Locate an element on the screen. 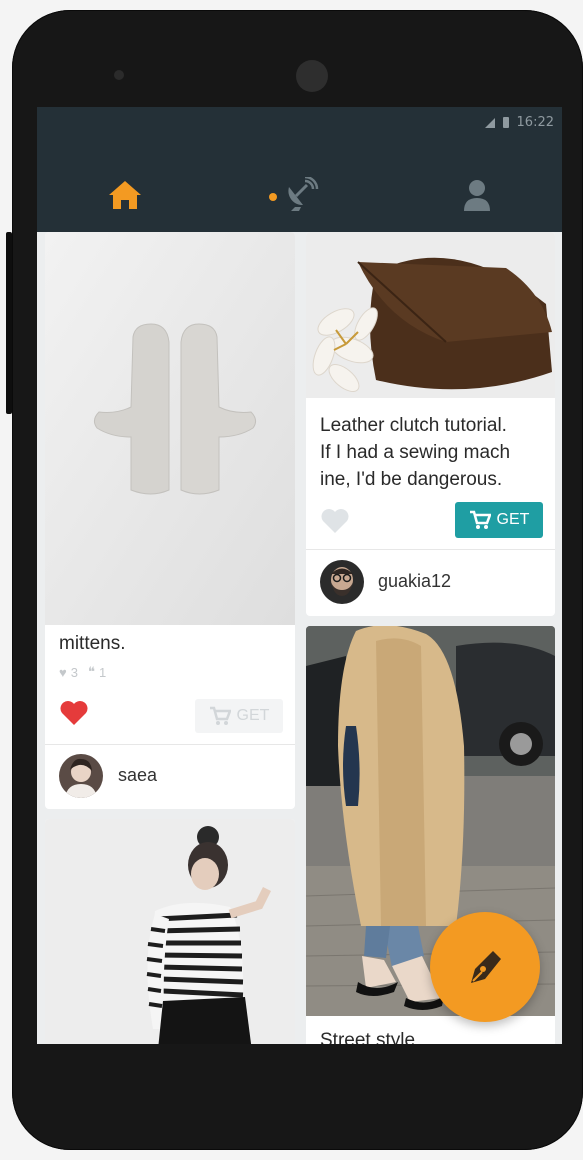  compose-button is located at coordinates (485, 967).